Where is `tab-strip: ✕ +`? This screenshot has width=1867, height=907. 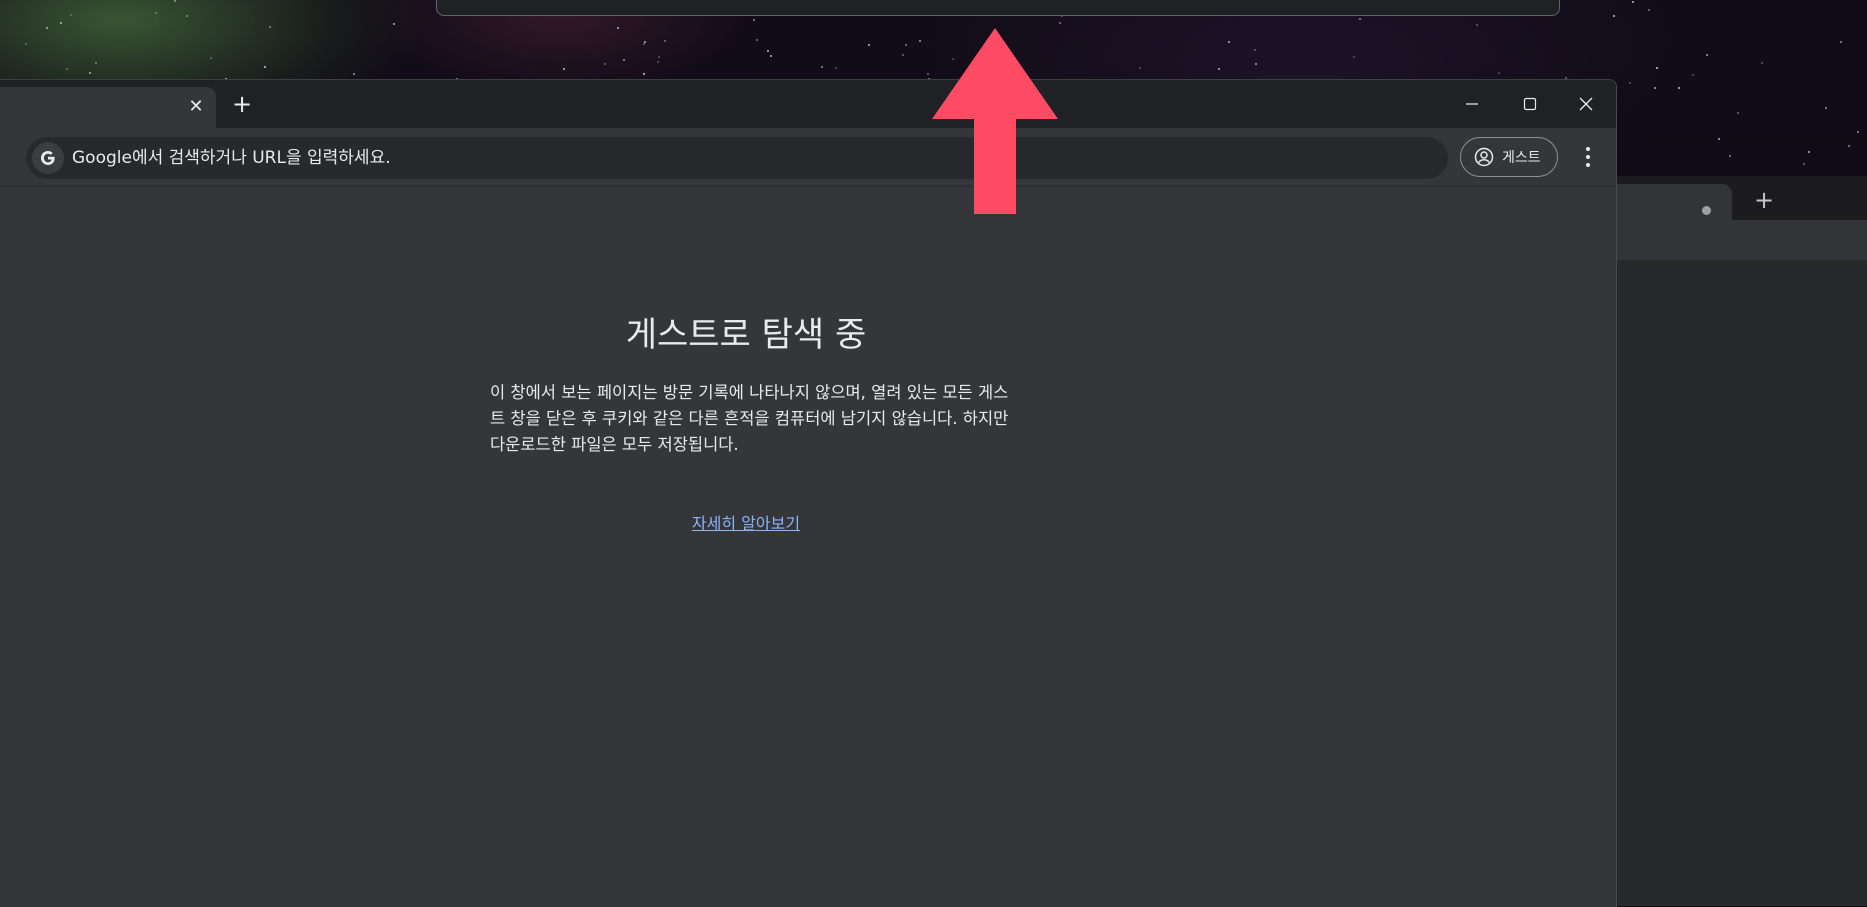 tab-strip: ✕ + is located at coordinates (808, 104).